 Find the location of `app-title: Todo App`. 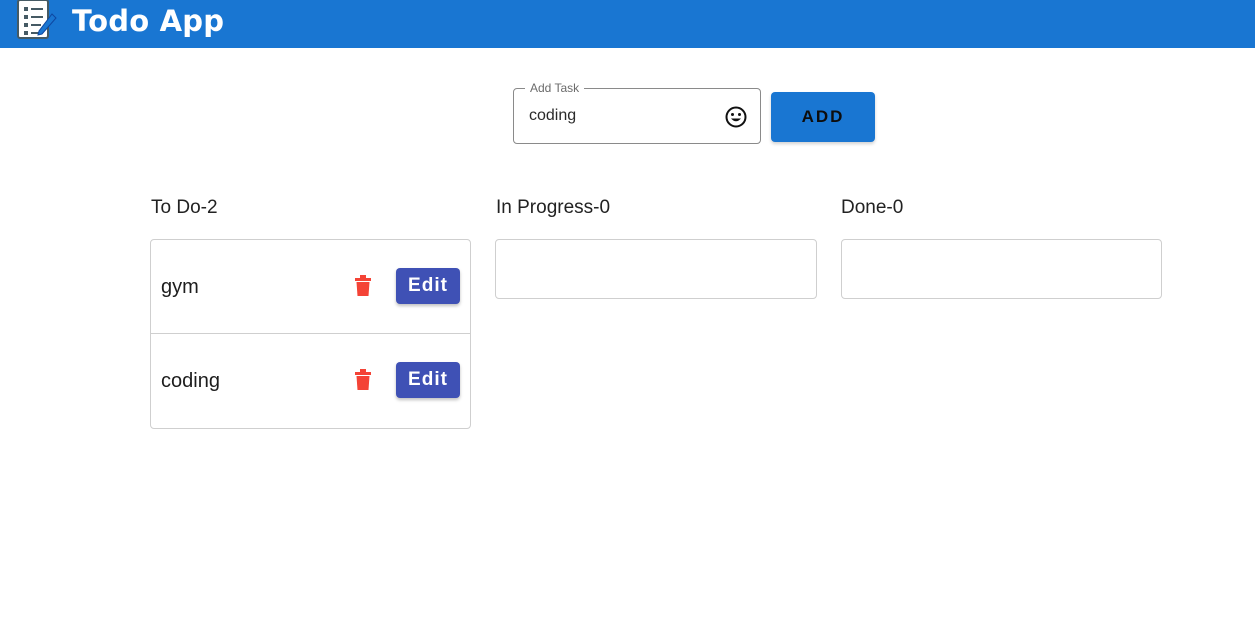

app-title: Todo App is located at coordinates (148, 21).